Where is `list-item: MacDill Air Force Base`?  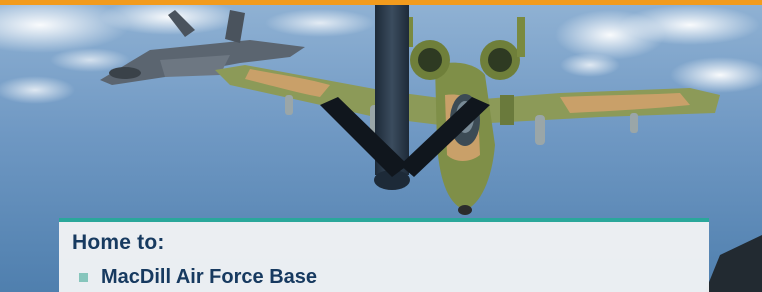 list-item: MacDill Air Force Base is located at coordinates (194, 277).